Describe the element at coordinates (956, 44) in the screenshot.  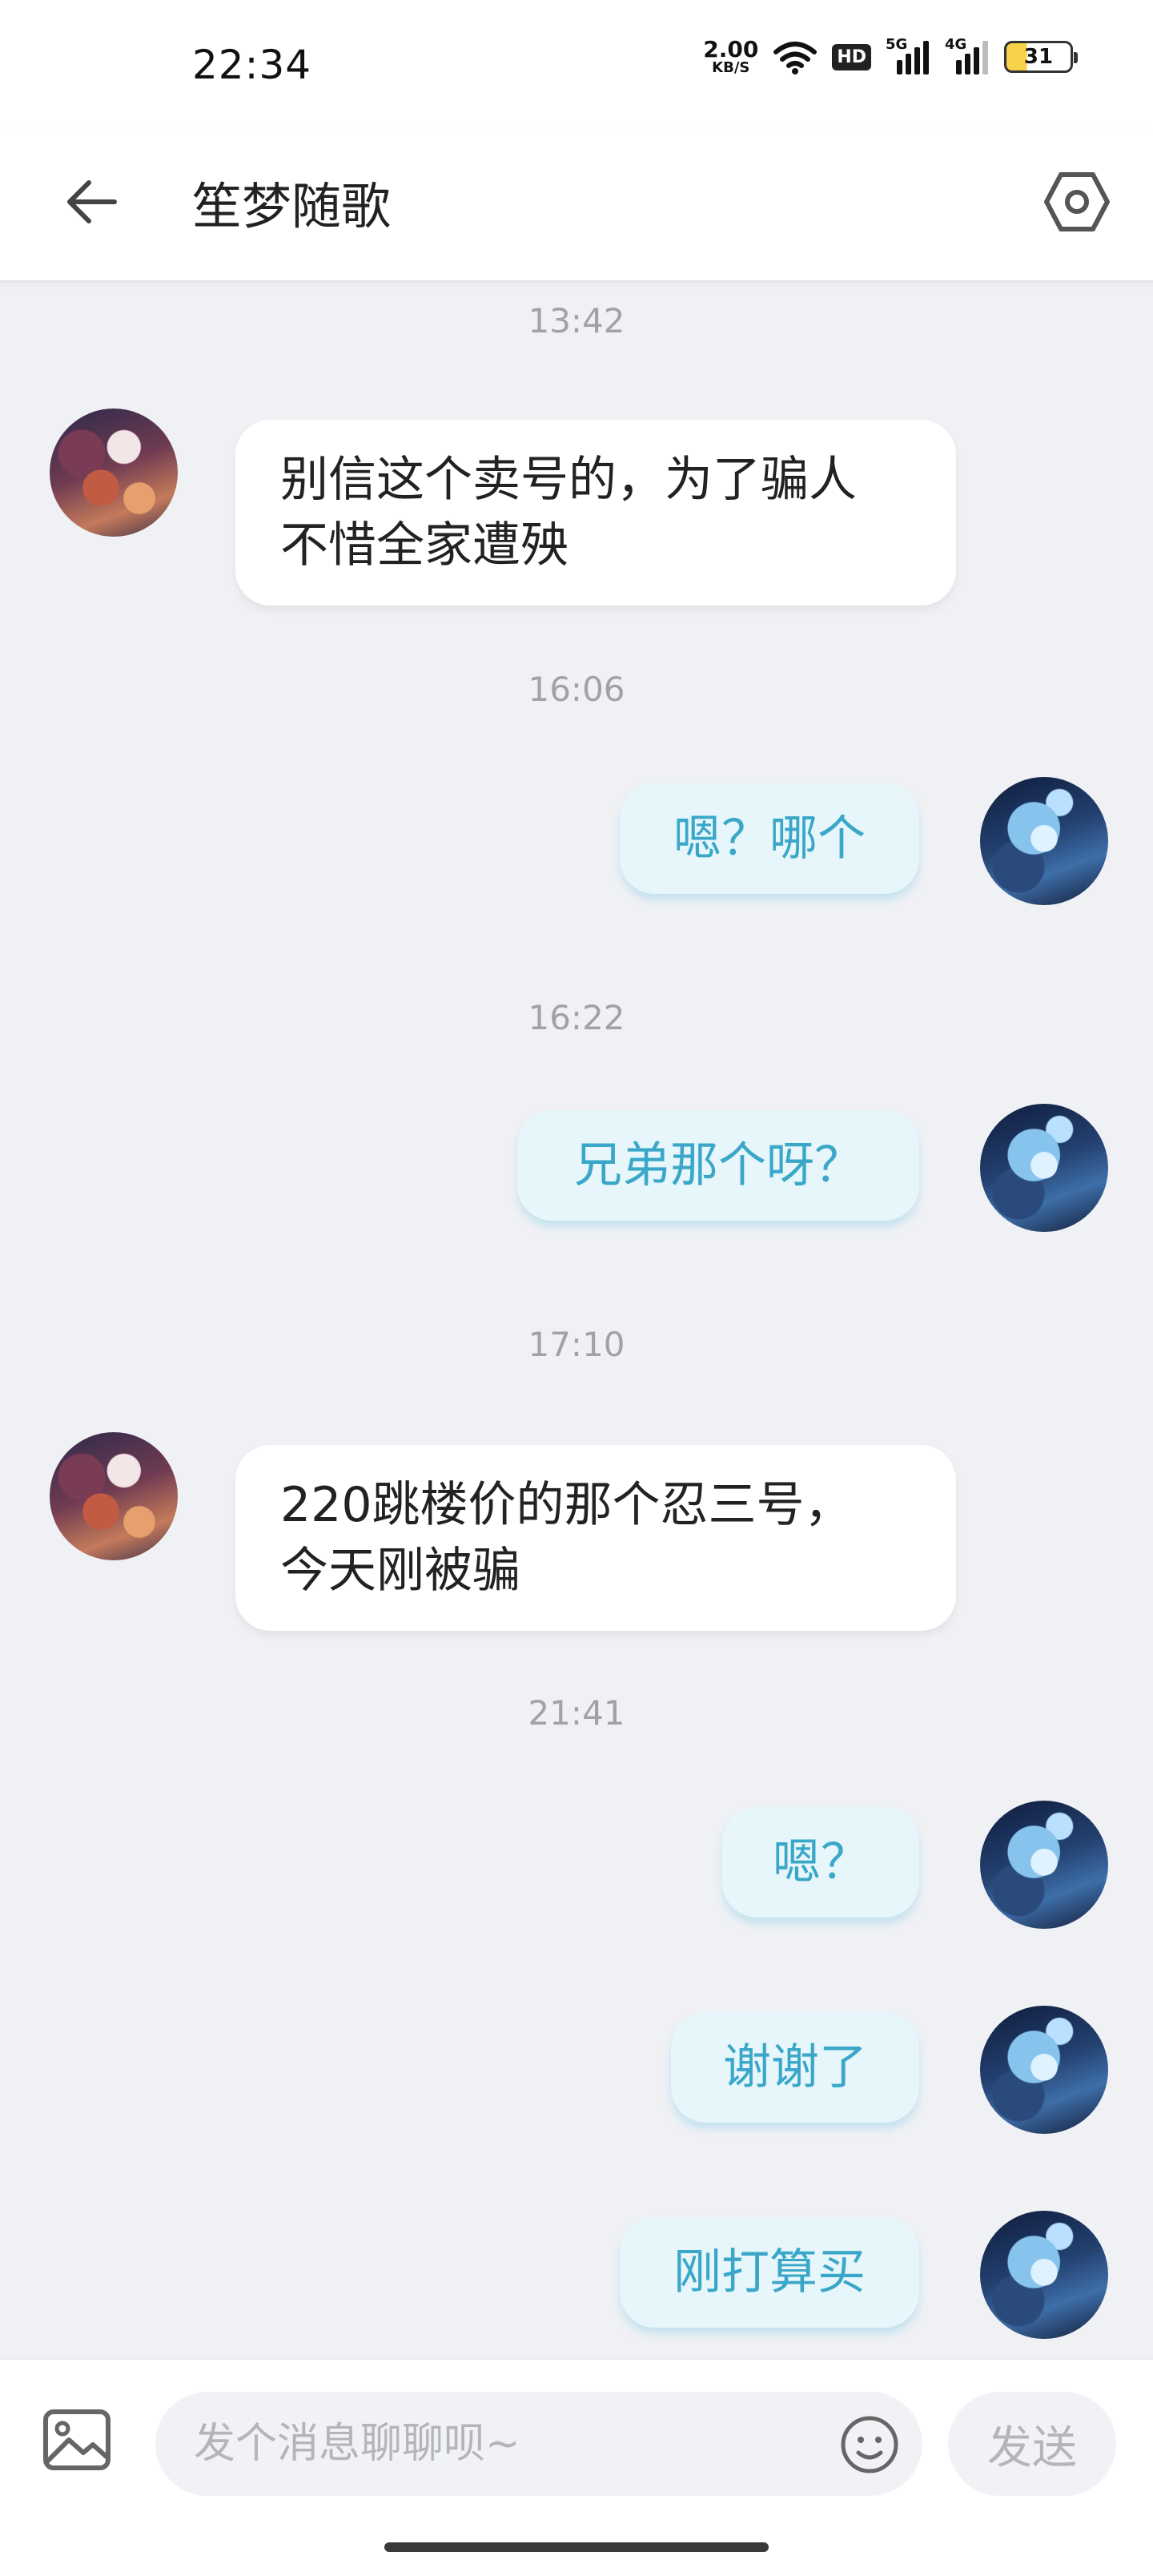
I see `signal-4g-label: 4G` at that location.